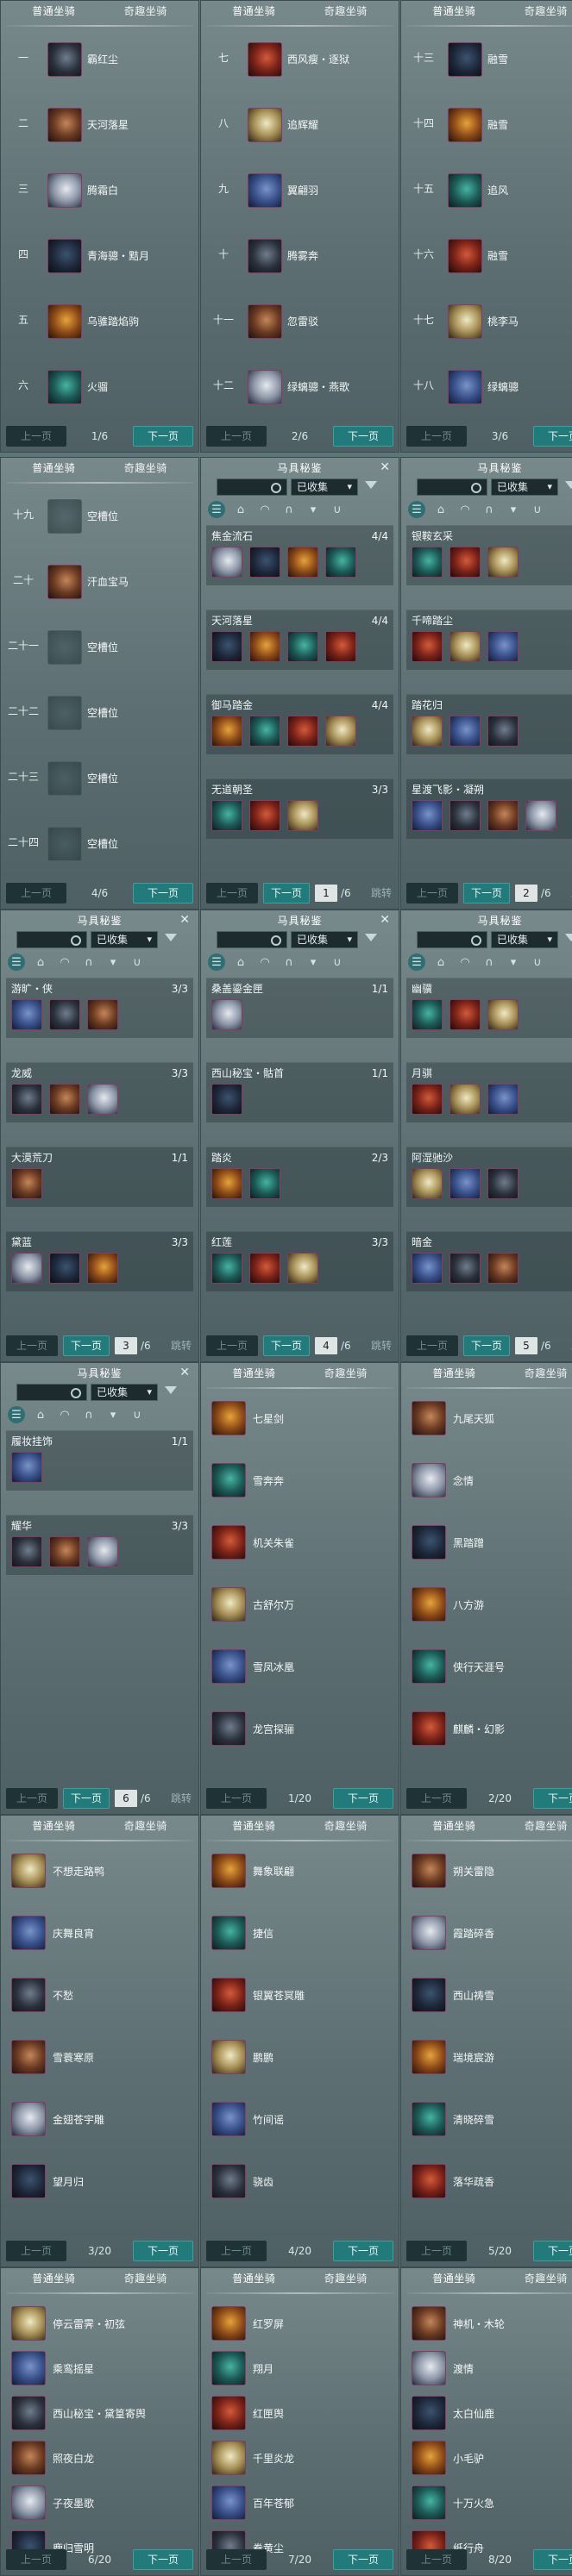 The height and width of the screenshot is (2576, 572). I want to click on mount-slot: 红罗屏, so click(300, 2325).